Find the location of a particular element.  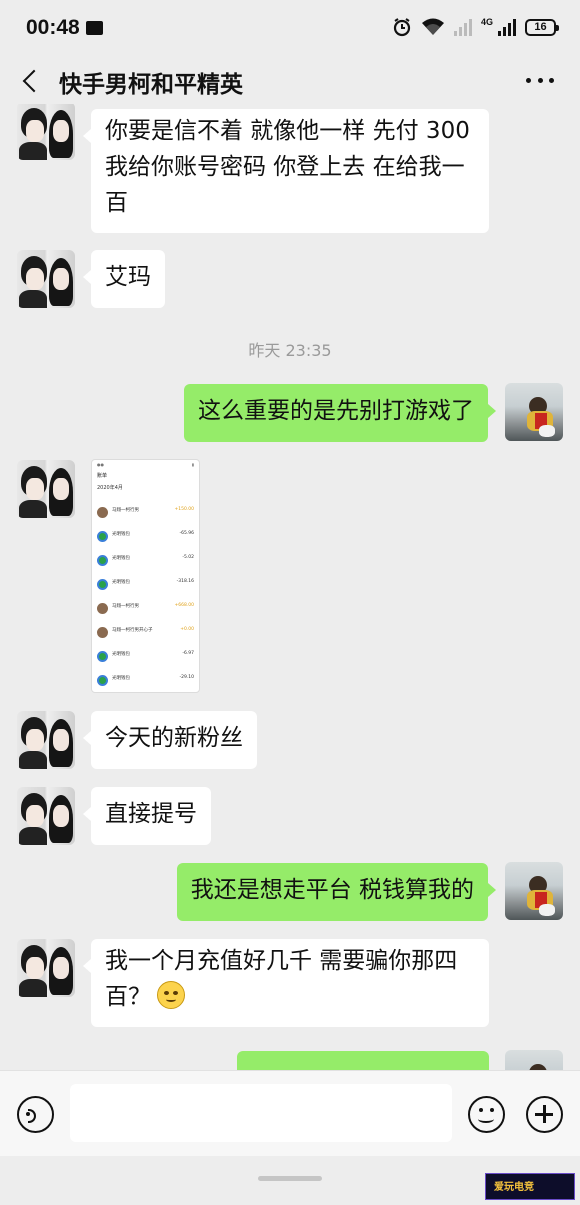

image-bill-row: 马翔一柯行男开心子 +0.00 is located at coordinates (145, 633).